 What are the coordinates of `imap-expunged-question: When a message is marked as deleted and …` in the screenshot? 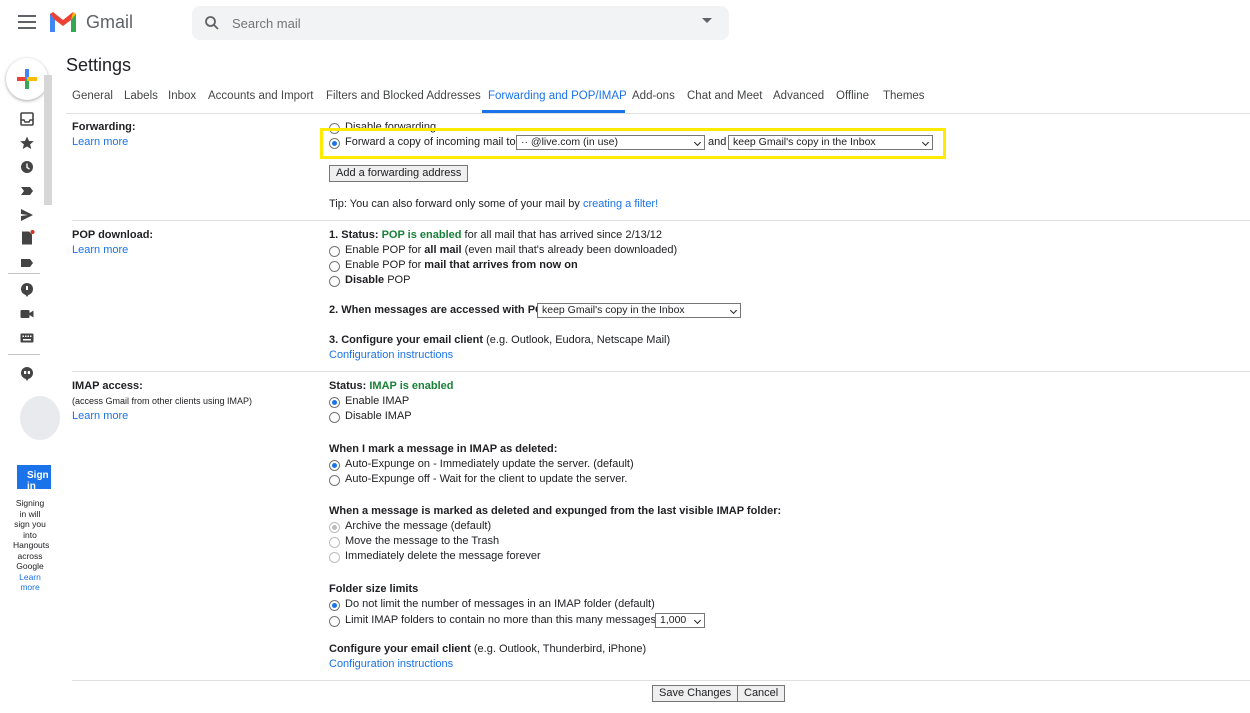 It's located at (555, 511).